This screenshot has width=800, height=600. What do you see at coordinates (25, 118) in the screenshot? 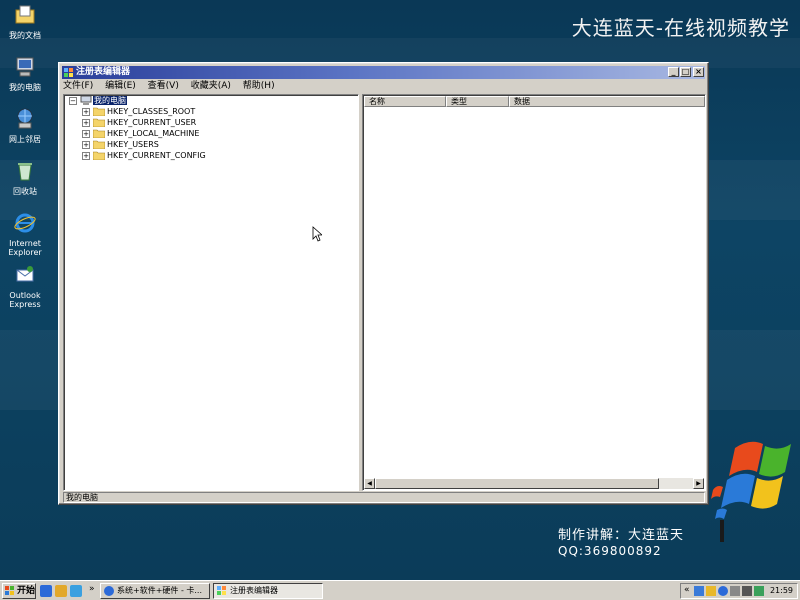
I see `network-places-icon` at bounding box center [25, 118].